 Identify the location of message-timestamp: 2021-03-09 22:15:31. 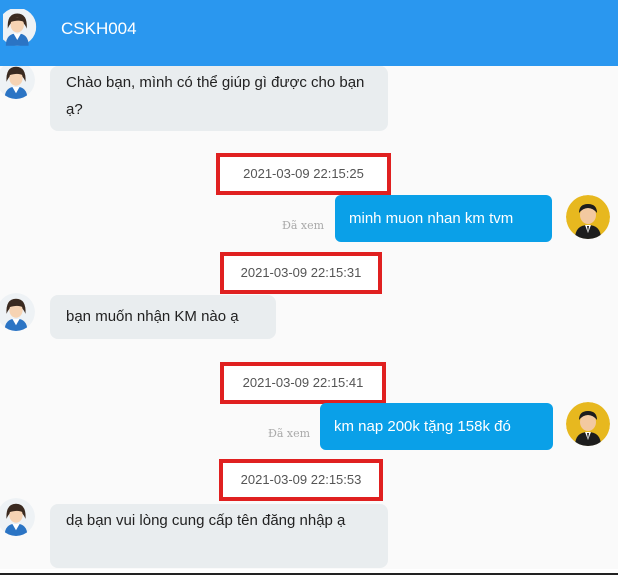
(301, 273).